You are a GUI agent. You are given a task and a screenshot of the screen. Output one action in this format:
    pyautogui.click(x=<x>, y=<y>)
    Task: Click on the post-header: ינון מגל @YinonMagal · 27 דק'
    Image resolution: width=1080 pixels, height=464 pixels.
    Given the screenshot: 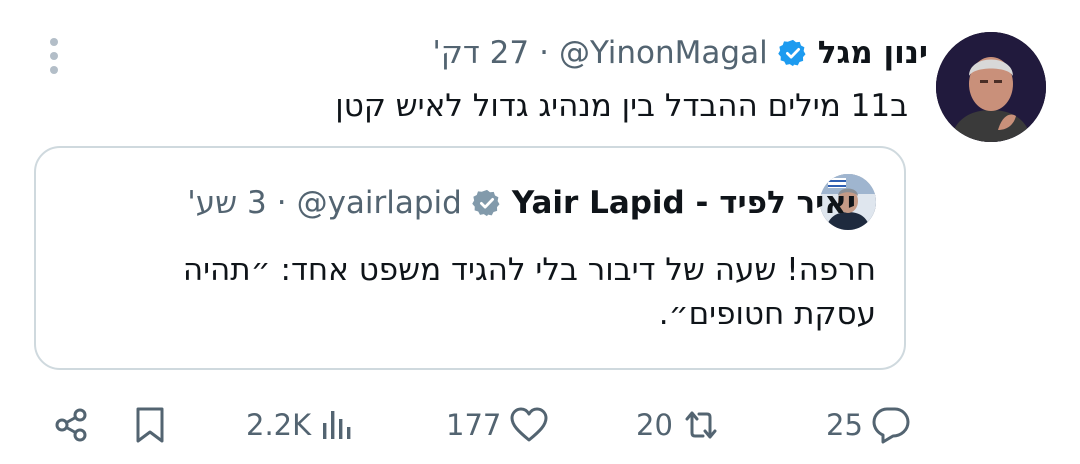 What is the action you would take?
    pyautogui.click(x=680, y=53)
    